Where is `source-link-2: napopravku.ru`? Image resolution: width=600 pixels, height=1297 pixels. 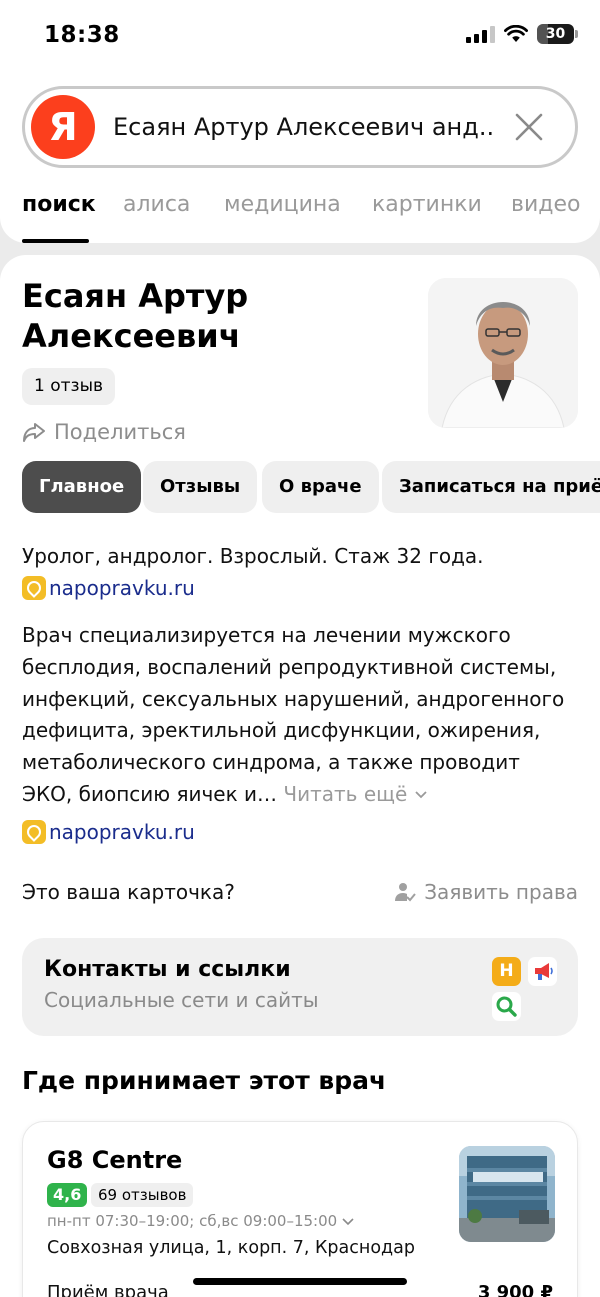 source-link-2: napopravku.ru is located at coordinates (108, 832).